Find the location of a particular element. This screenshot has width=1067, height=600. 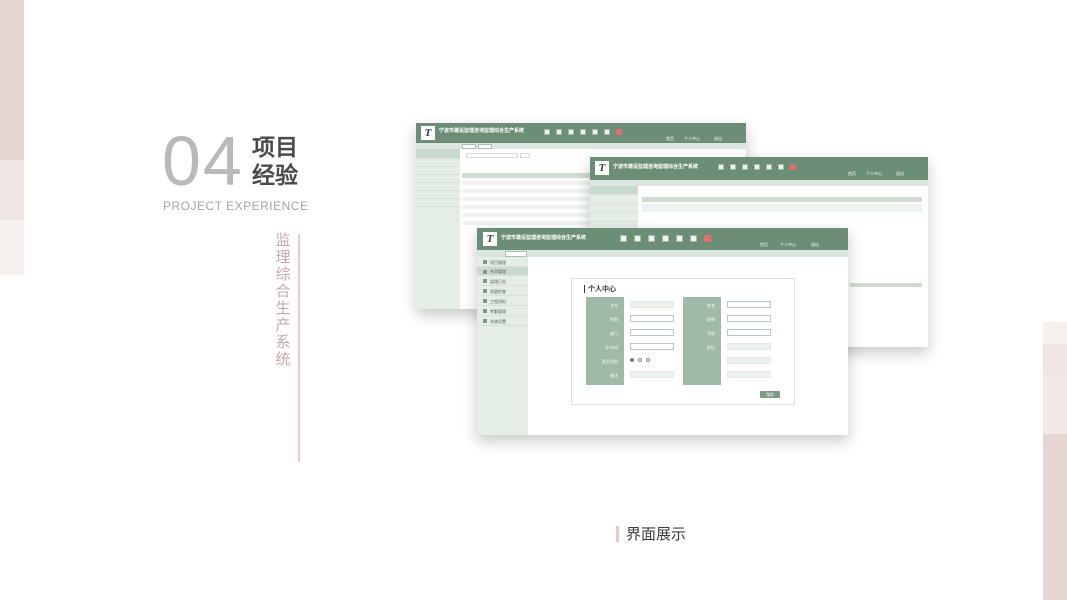

screenshot-window-profile: T 宁波市建设监理咨询监理综合生产系统 首页 个人中心 退出 项目管理 合同管理 is located at coordinates (662, 331).